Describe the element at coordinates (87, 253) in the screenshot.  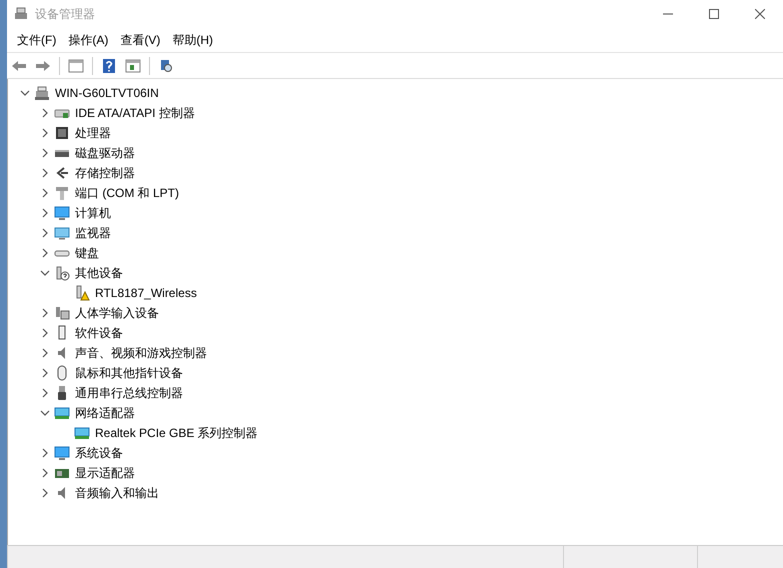
I see `tree-item: 键盘` at that location.